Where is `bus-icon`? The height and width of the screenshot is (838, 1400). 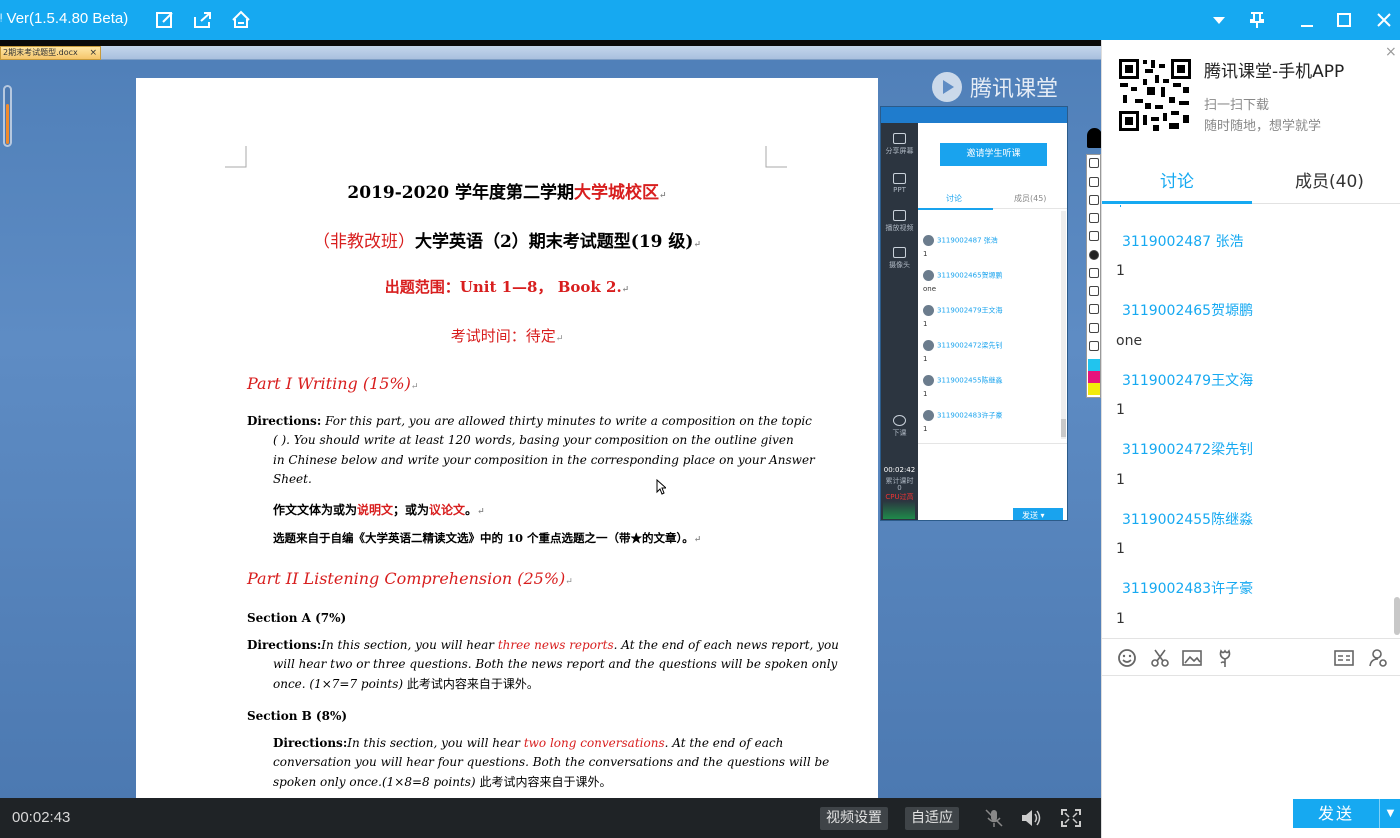
bus-icon is located at coordinates (1094, 309).